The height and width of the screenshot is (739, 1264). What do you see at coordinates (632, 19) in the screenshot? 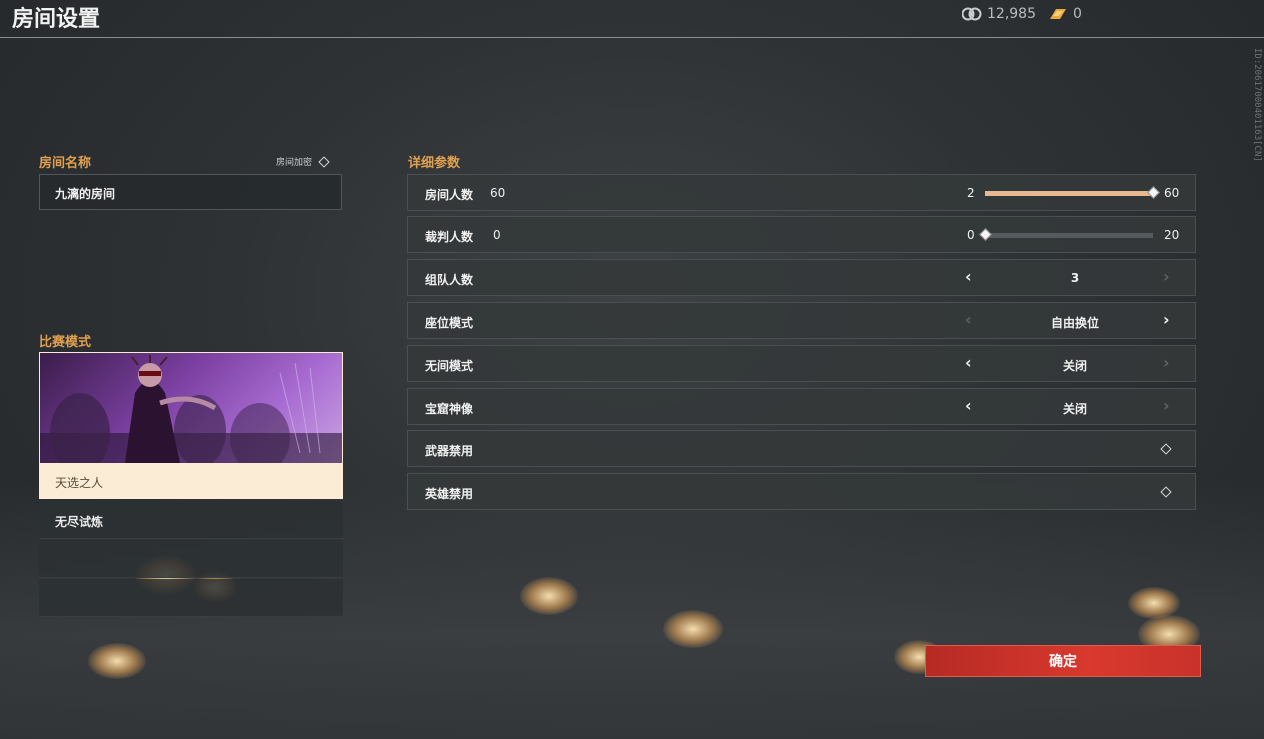
I see `top-bar: 房间设置 12,985 0` at bounding box center [632, 19].